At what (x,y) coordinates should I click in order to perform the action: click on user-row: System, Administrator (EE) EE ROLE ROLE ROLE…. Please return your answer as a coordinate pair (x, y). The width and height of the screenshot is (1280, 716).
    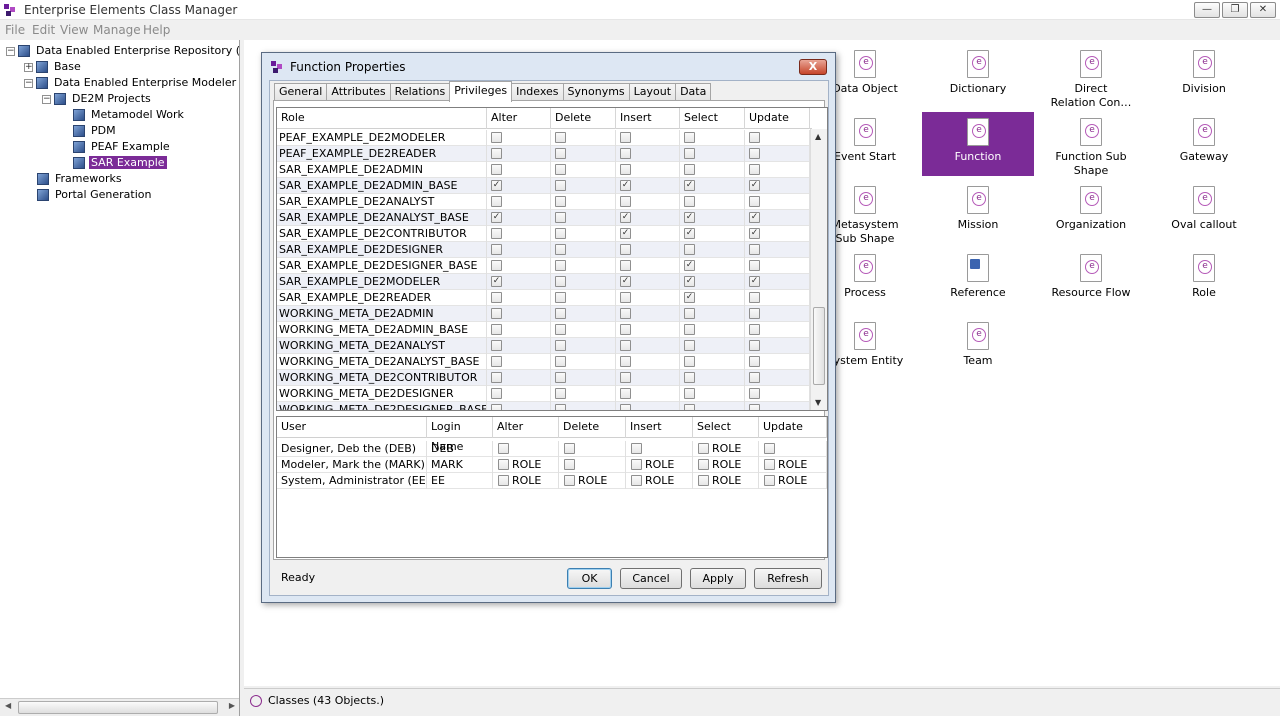
    Looking at the image, I should click on (552, 481).